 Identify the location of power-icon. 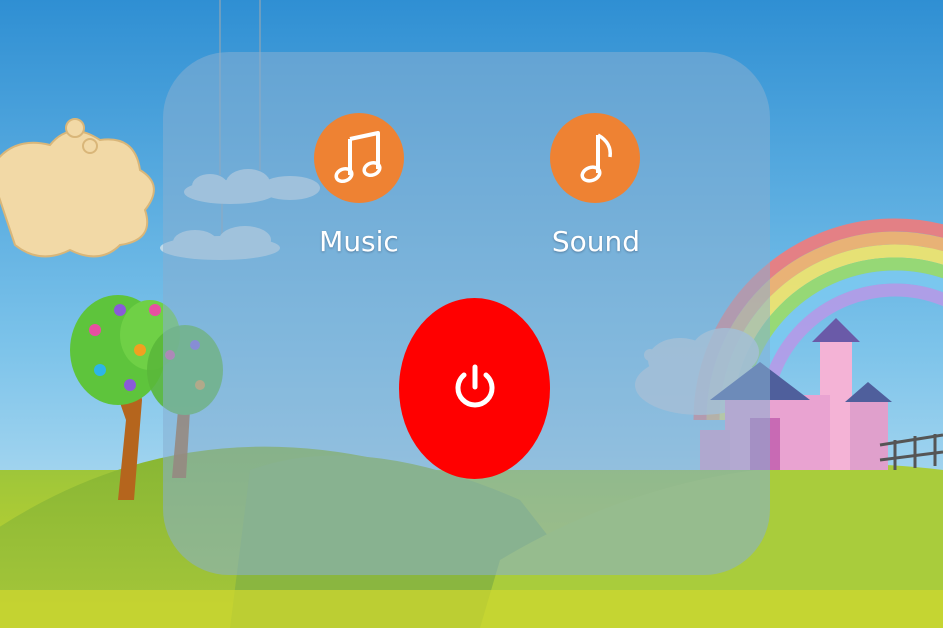
(475, 389).